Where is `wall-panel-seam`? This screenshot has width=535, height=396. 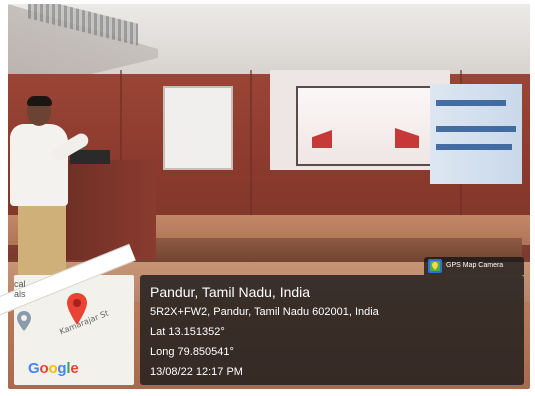 wall-panel-seam is located at coordinates (251, 145).